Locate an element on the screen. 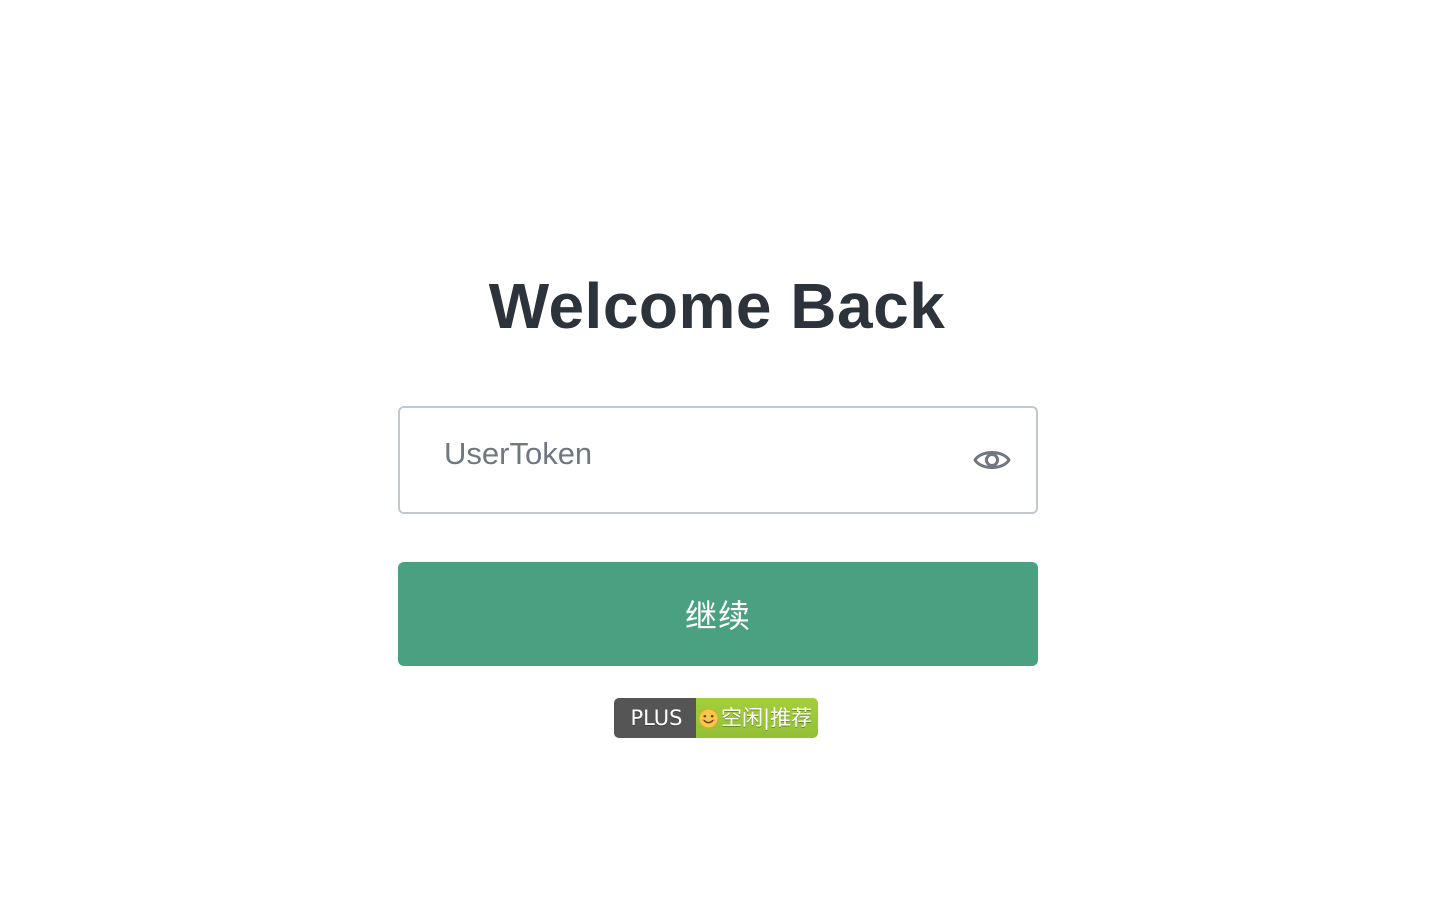 Image resolution: width=1434 pixels, height=912 pixels. user-token-input is located at coordinates (694, 454).